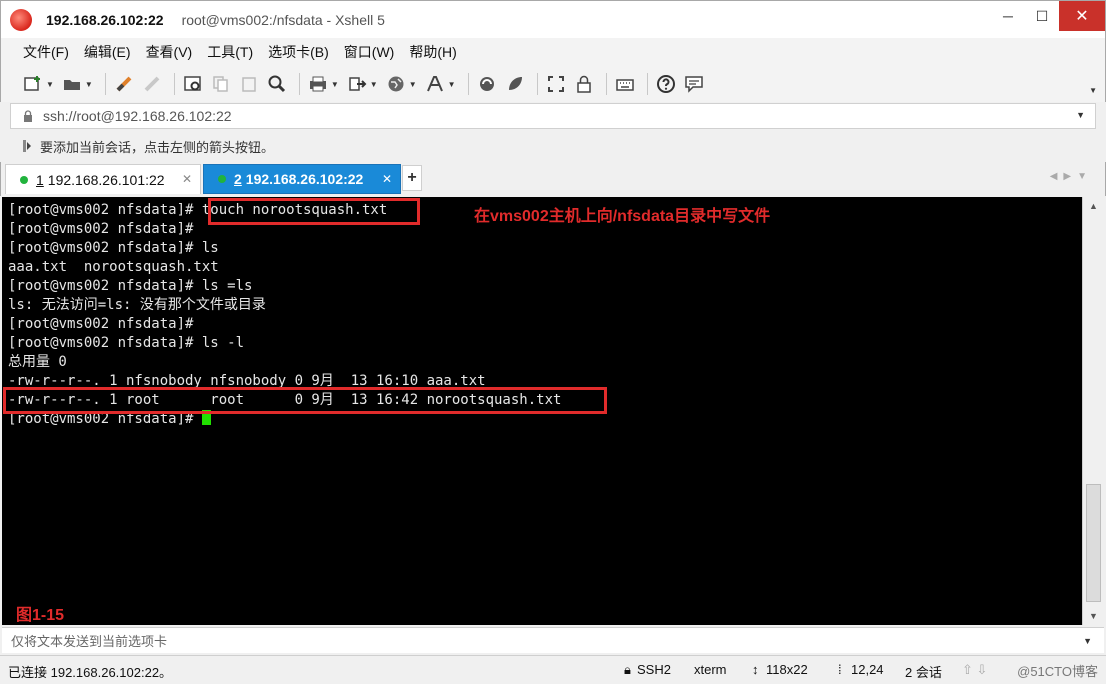 The image size is (1106, 684). Describe the element at coordinates (169, 52) in the screenshot. I see `menu-view: 查看(V)` at that location.